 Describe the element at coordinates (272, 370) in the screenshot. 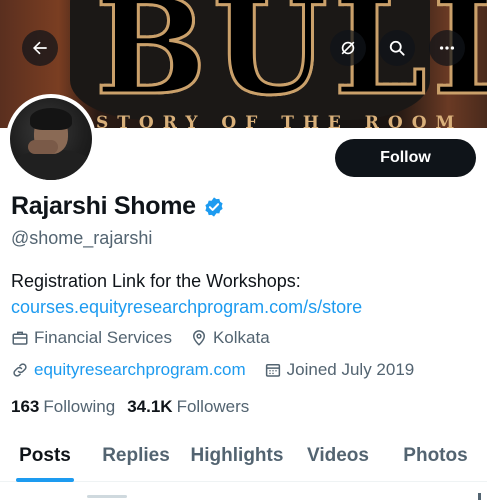

I see `calendar-icon` at that location.